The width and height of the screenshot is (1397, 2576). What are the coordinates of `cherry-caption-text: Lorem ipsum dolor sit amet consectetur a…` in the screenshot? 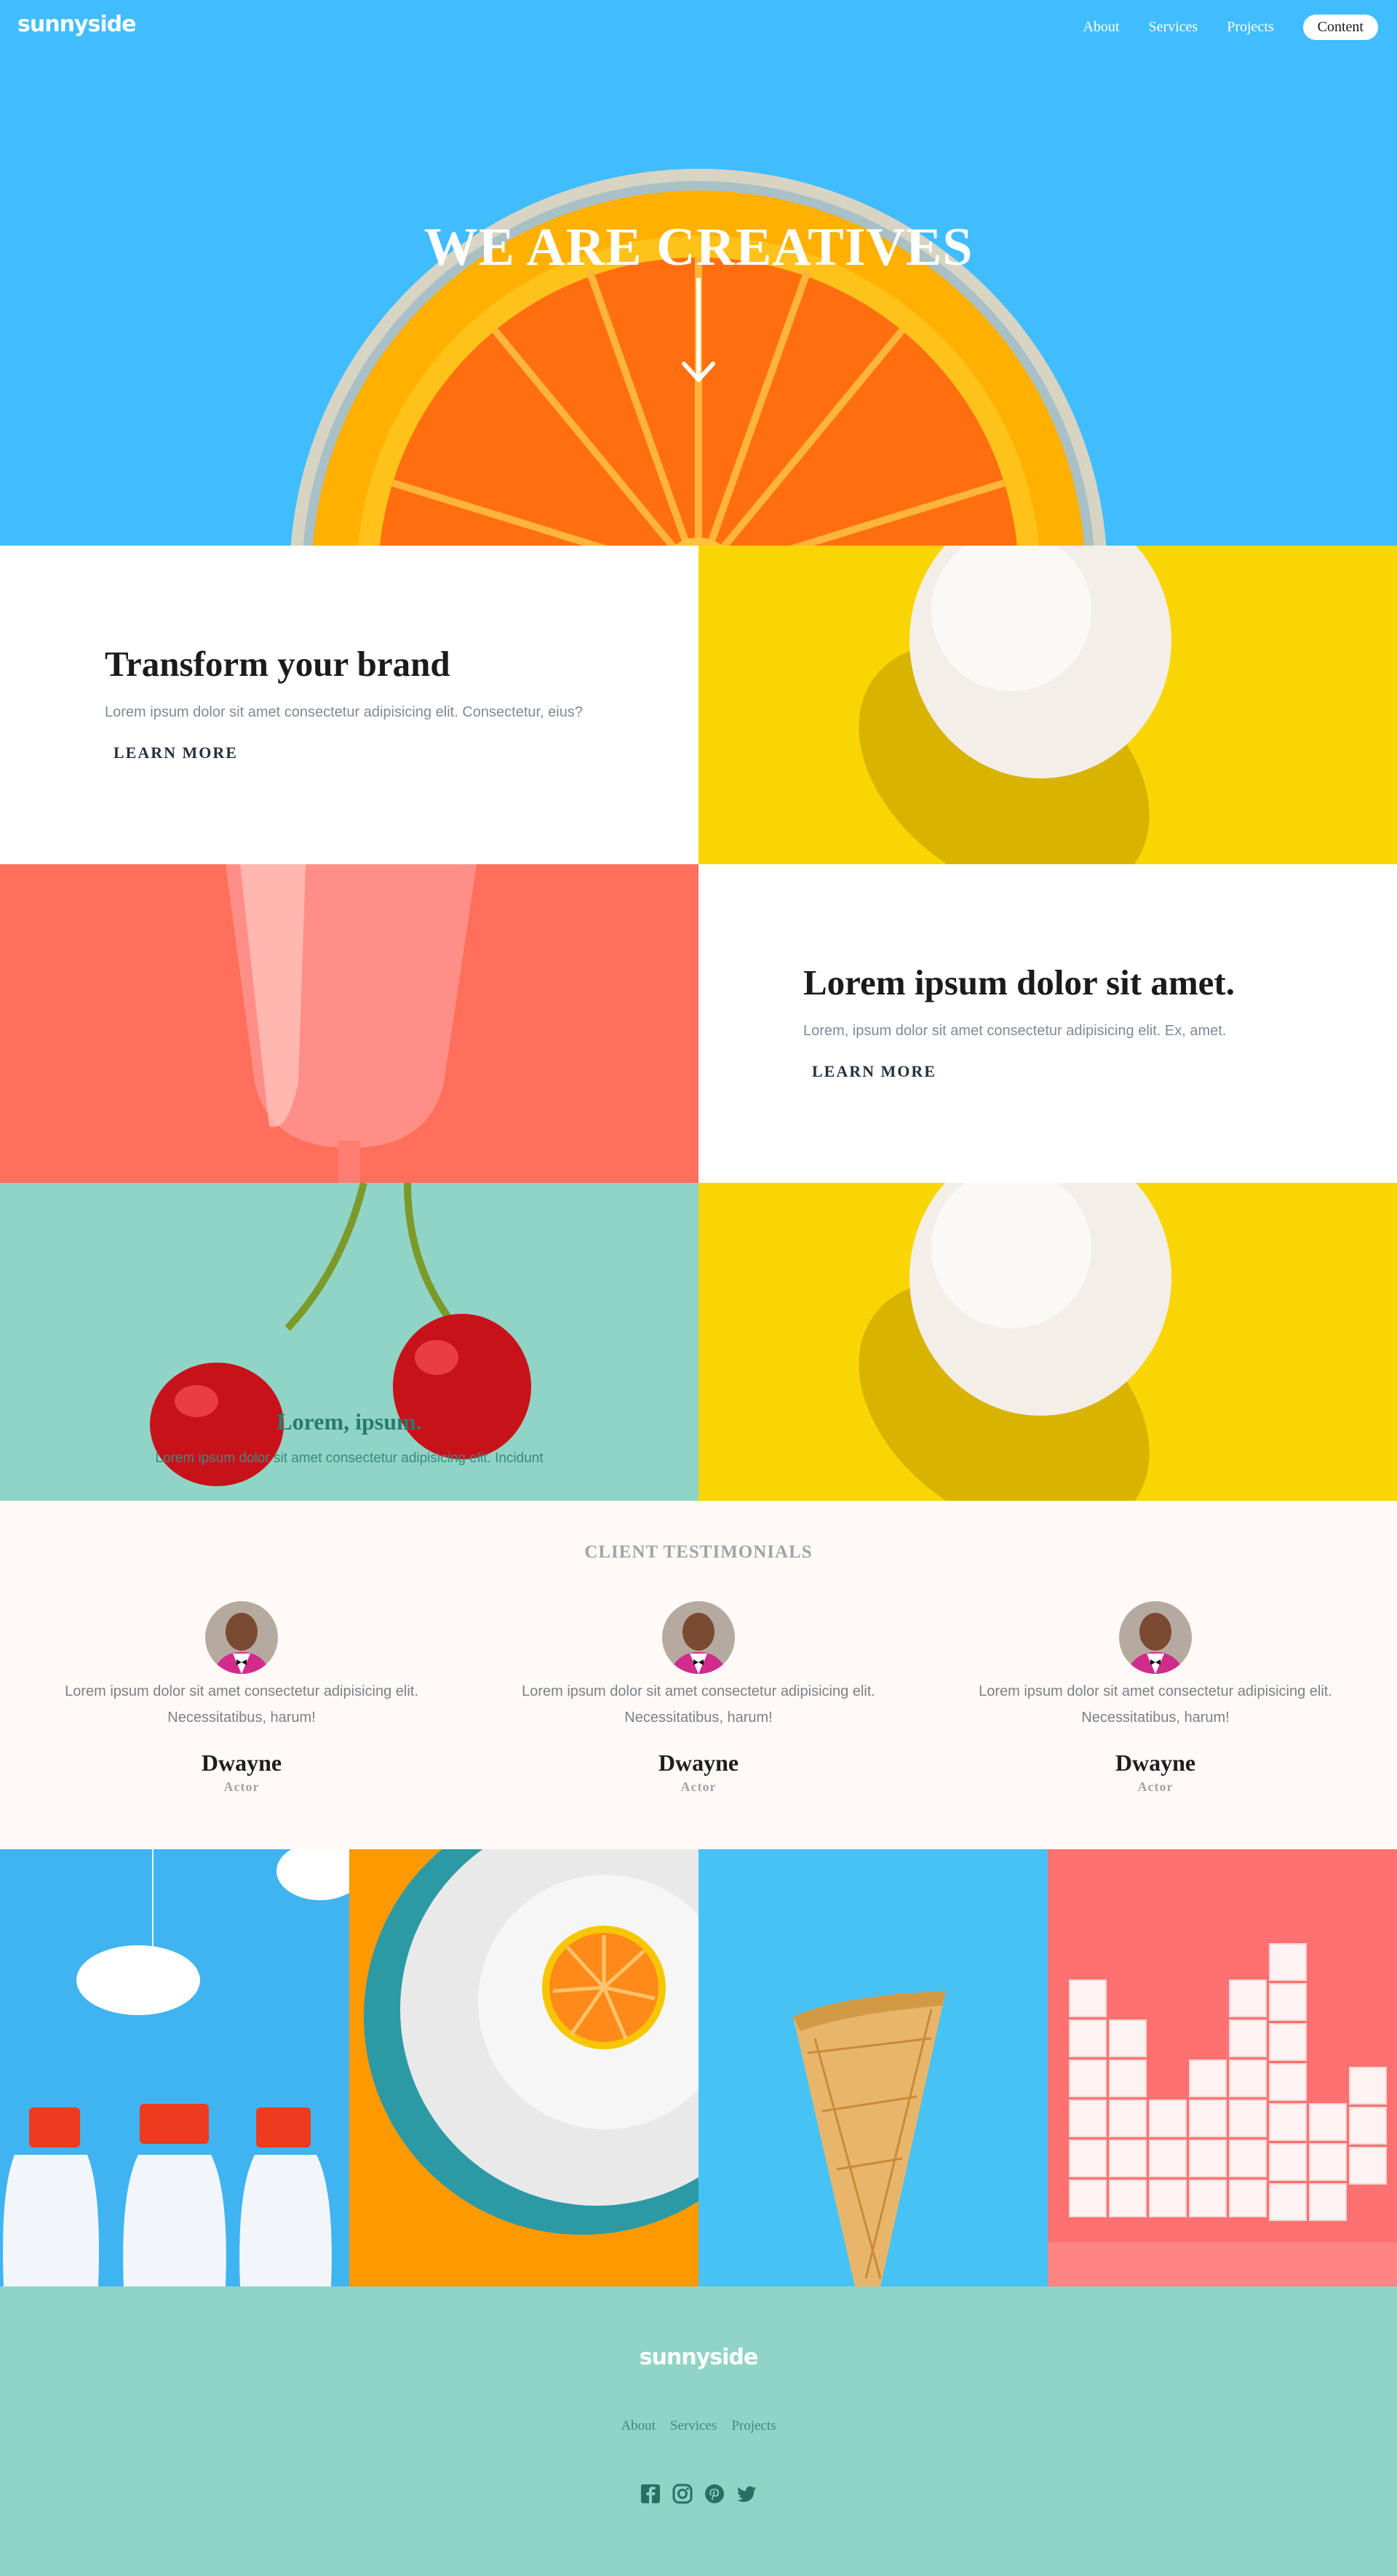 It's located at (350, 1458).